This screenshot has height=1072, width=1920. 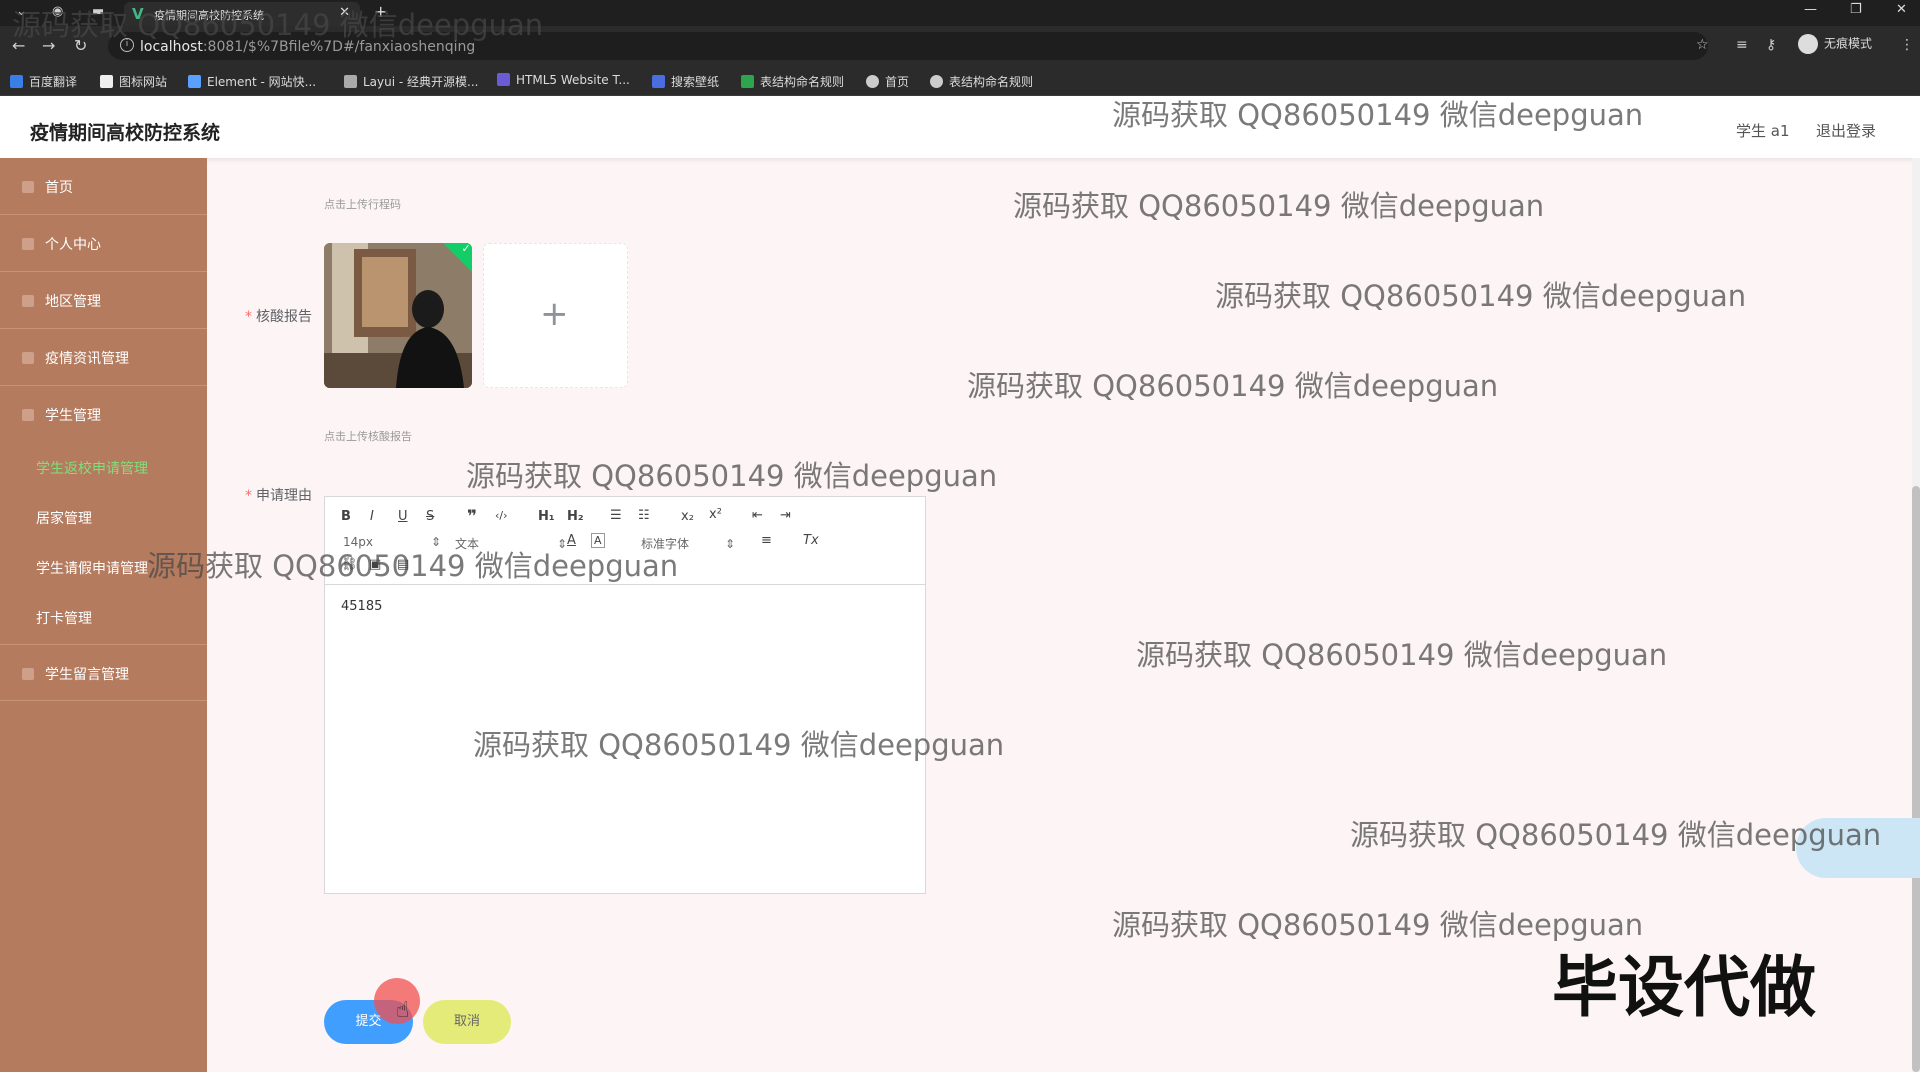 I want to click on minimize-icon: —, so click(x=1810, y=9).